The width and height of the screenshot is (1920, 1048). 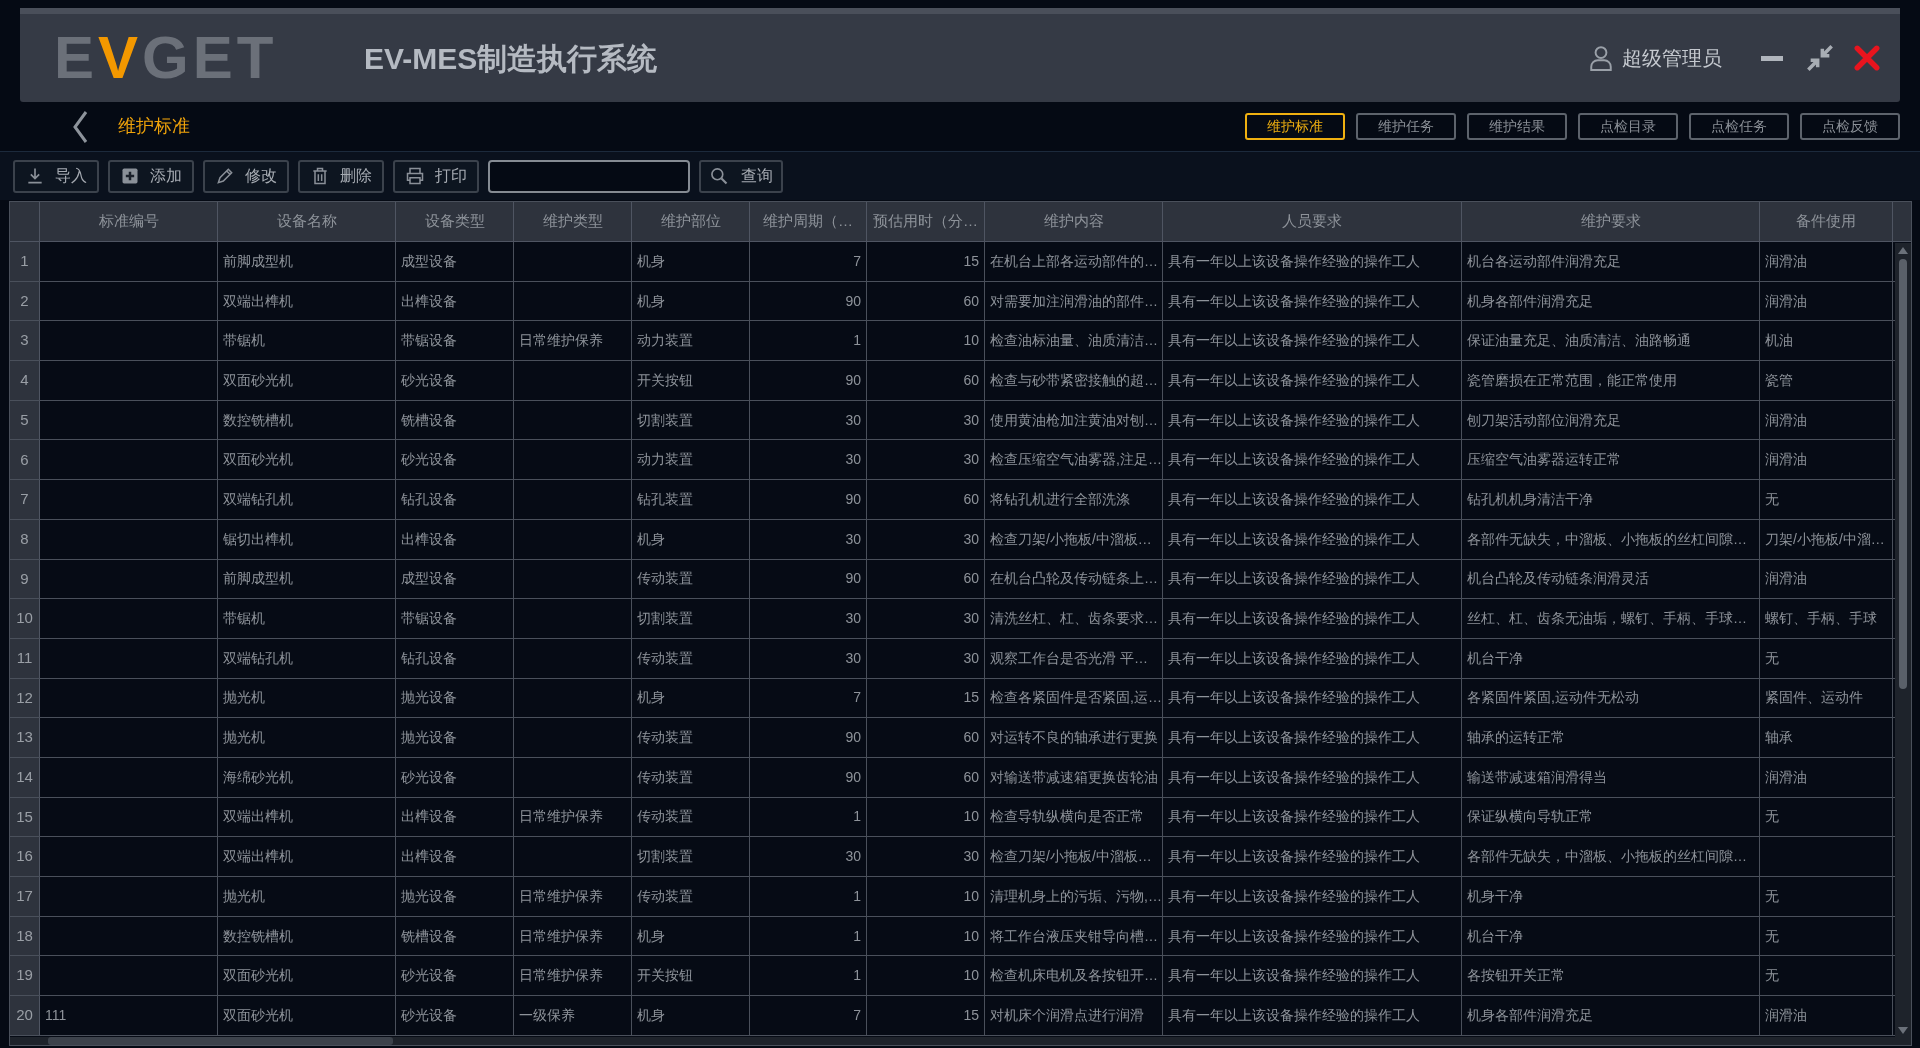 What do you see at coordinates (429, 261) in the screenshot?
I see `table-cell-text: 成型设备` at bounding box center [429, 261].